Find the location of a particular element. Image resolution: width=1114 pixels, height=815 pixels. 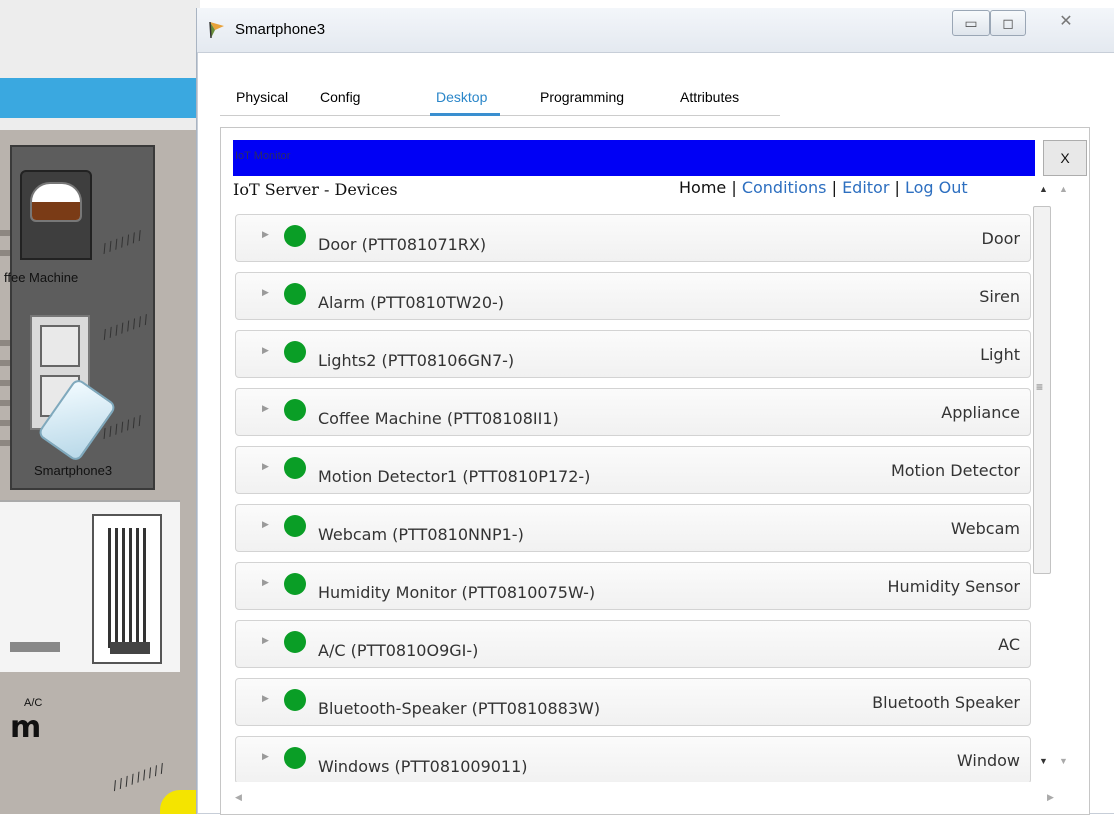

device-name: A/C (PTT0810O9GI-) is located at coordinates (398, 650).